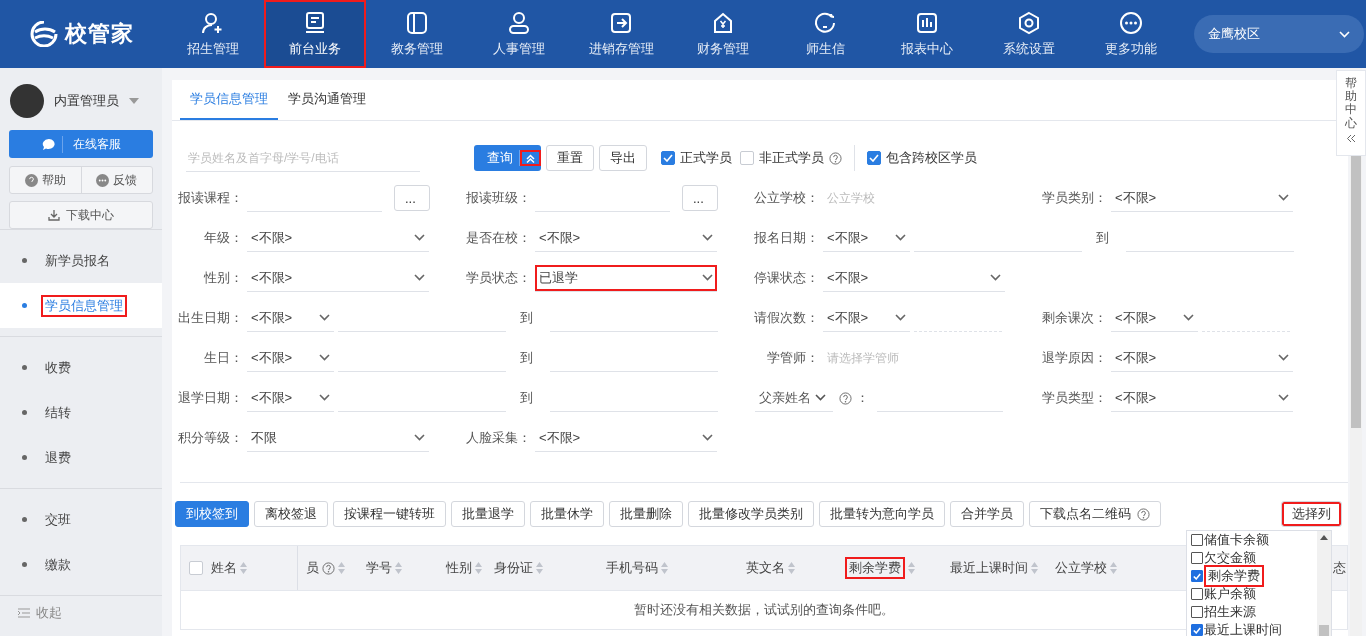 Image resolution: width=1366 pixels, height=636 pixels. I want to click on help-center-tab: 帮助中心, so click(1351, 113).